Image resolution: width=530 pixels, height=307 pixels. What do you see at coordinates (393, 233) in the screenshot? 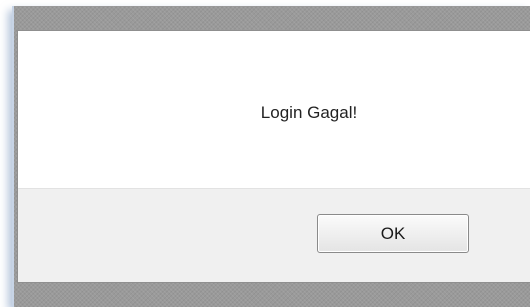
I see `ok-button: OK` at bounding box center [393, 233].